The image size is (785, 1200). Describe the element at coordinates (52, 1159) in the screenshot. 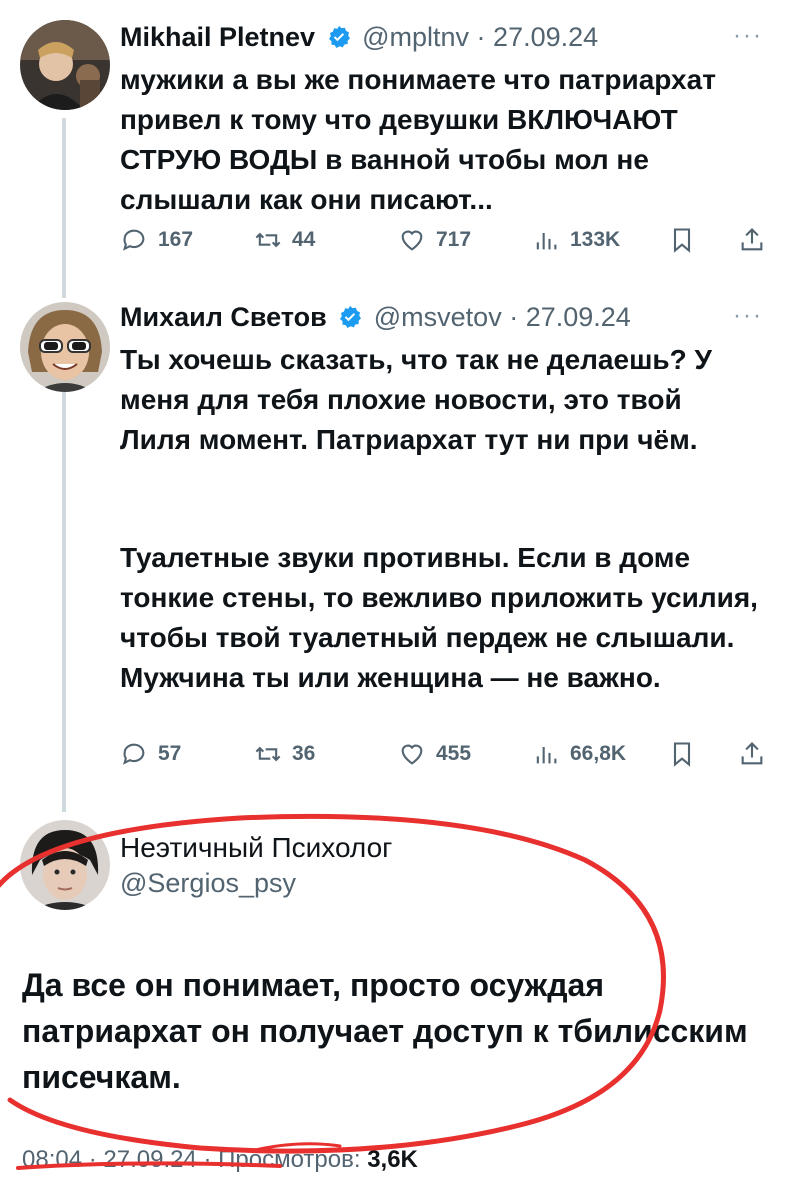

I see `tweet-time: 08:04` at that location.